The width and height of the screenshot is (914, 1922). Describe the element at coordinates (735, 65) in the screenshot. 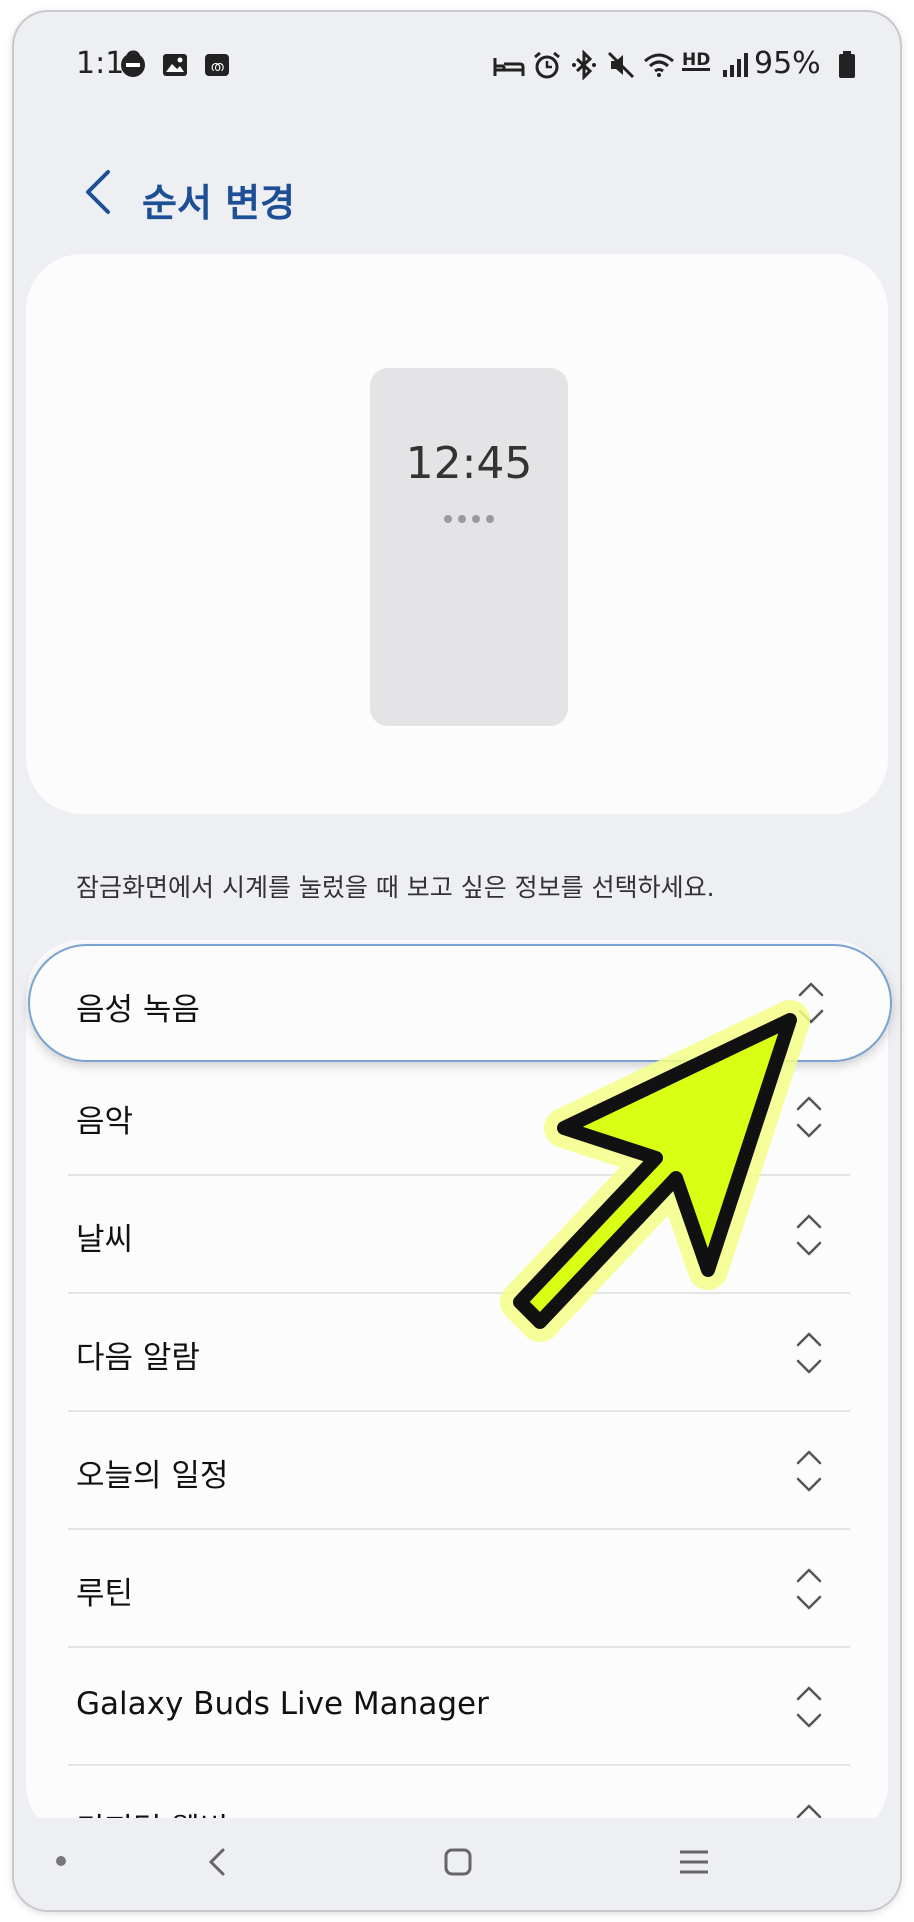

I see `signal-icon` at that location.